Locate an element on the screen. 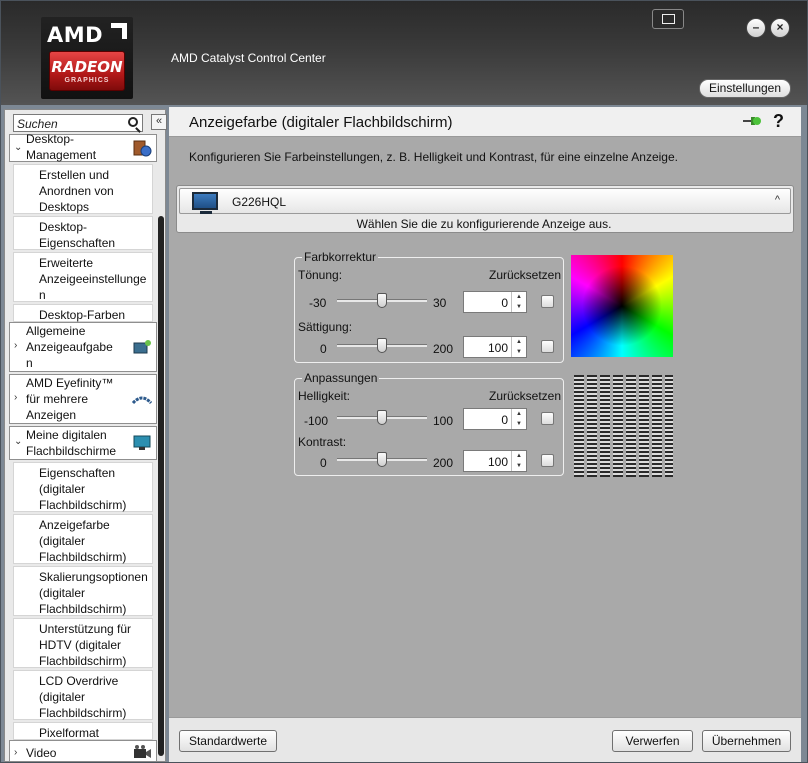  hue-slider is located at coordinates (382, 300).